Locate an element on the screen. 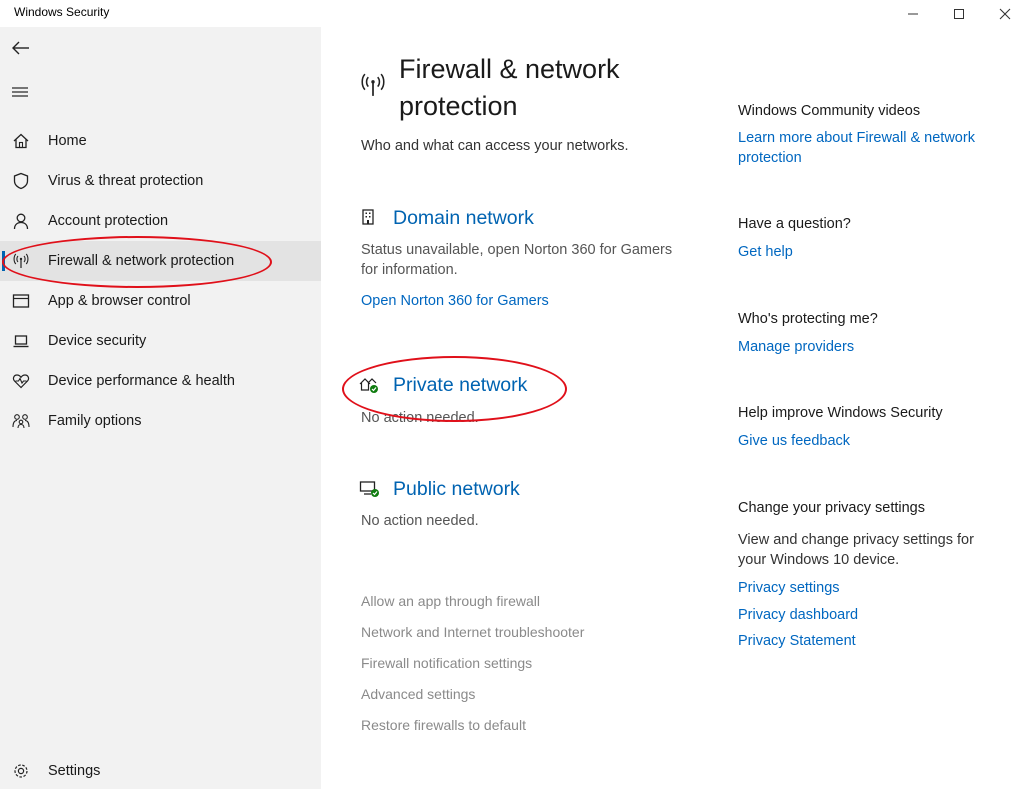 Image resolution: width=1024 pixels, height=789 pixels. heart-pulse-icon is located at coordinates (21, 381).